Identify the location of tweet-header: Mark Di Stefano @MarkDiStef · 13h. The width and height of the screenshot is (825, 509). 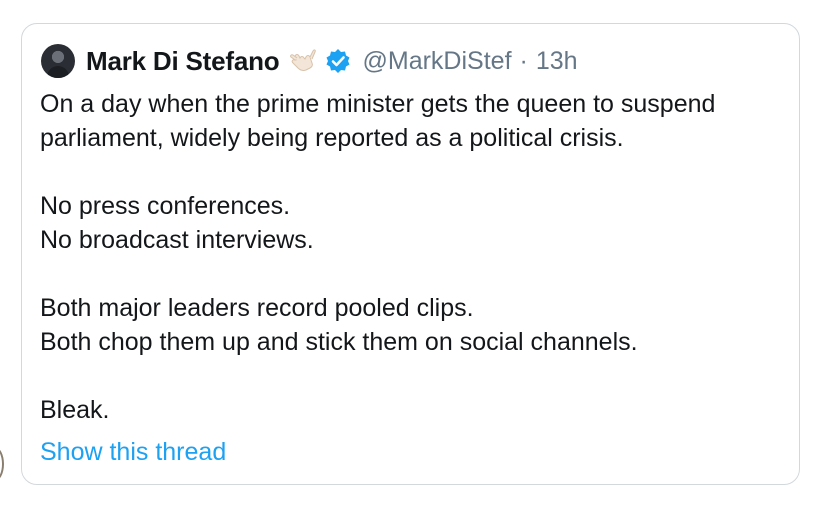
(309, 61).